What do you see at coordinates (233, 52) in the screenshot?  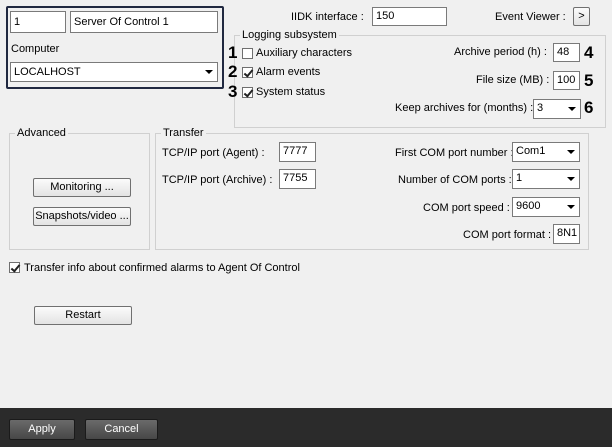 I see `marker-1: 1` at bounding box center [233, 52].